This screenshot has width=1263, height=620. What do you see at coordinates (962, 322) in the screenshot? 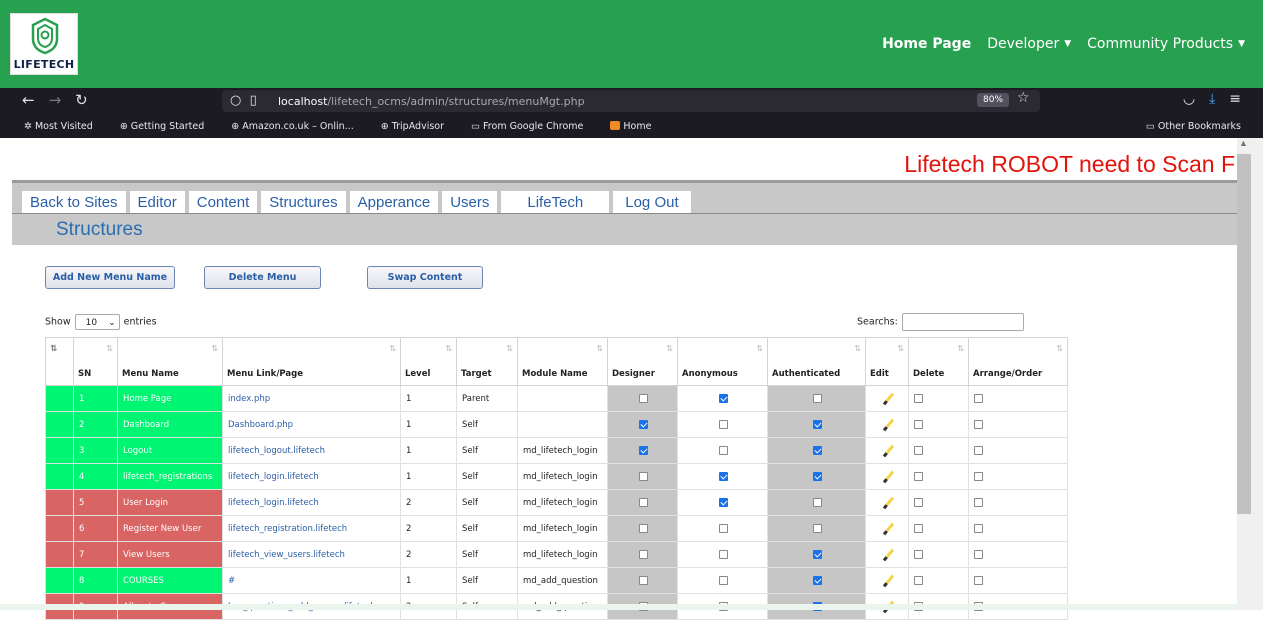
I see `search-input` at bounding box center [962, 322].